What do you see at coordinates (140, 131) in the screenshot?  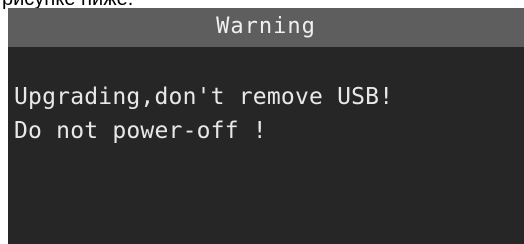 I see `warning-message-line-2: Do not power-off !` at bounding box center [140, 131].